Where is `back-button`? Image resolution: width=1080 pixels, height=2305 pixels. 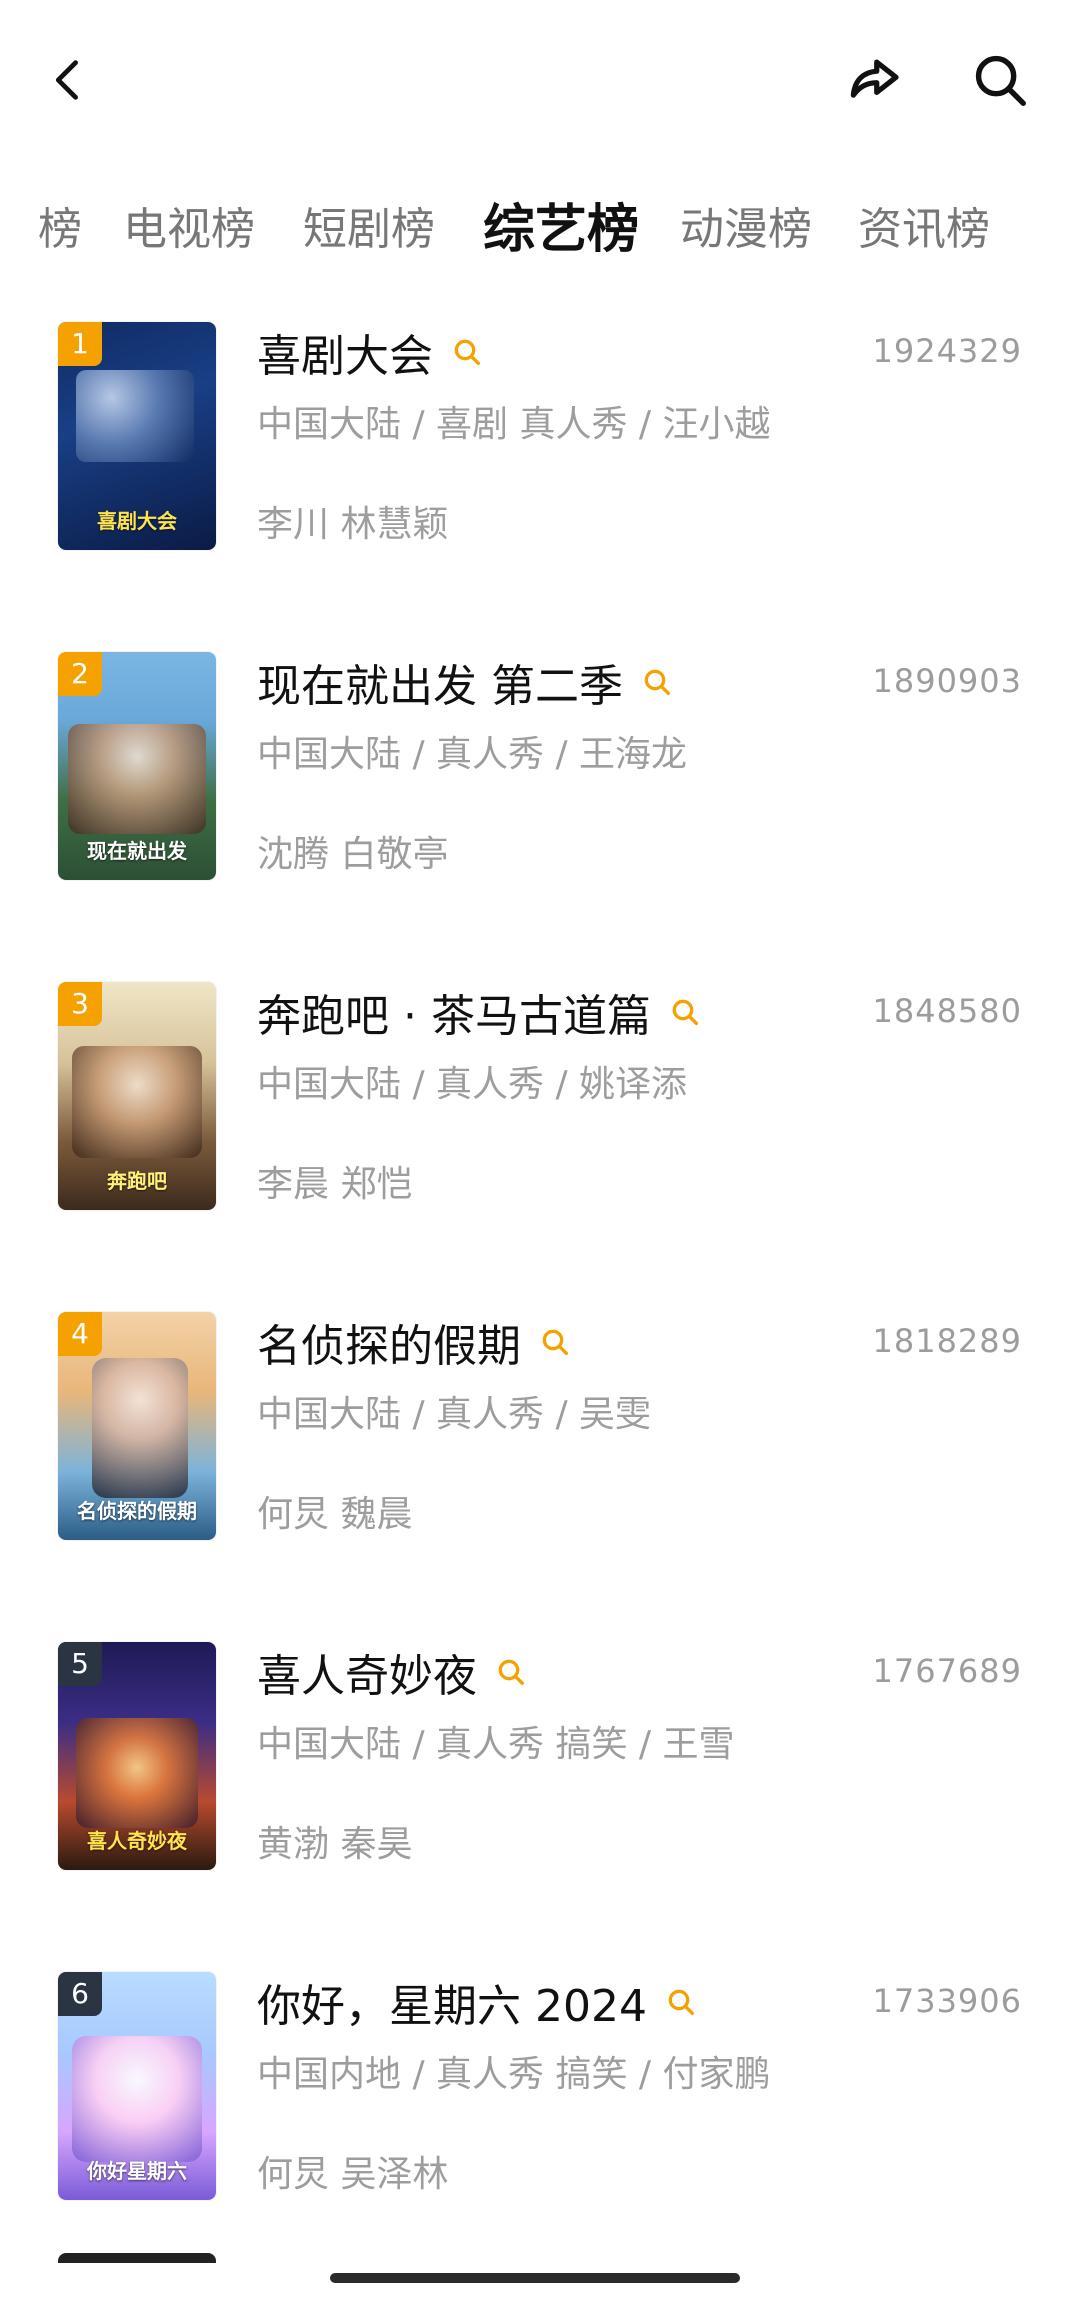 back-button is located at coordinates (68, 80).